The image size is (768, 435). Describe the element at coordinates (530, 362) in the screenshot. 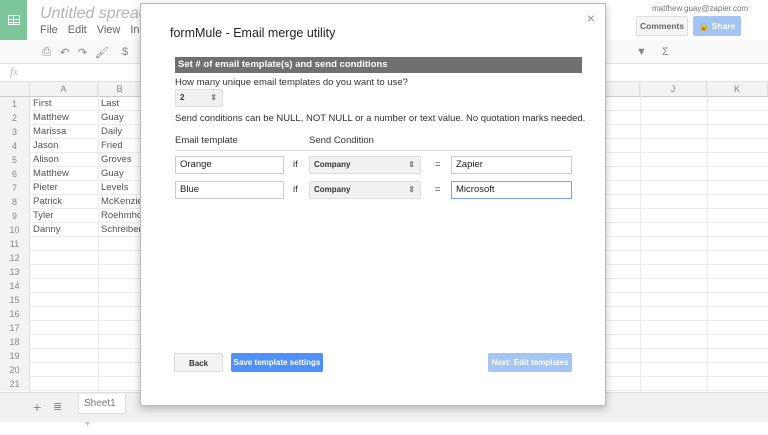

I see `next-edit-templates-button: Next: Edit templates` at that location.